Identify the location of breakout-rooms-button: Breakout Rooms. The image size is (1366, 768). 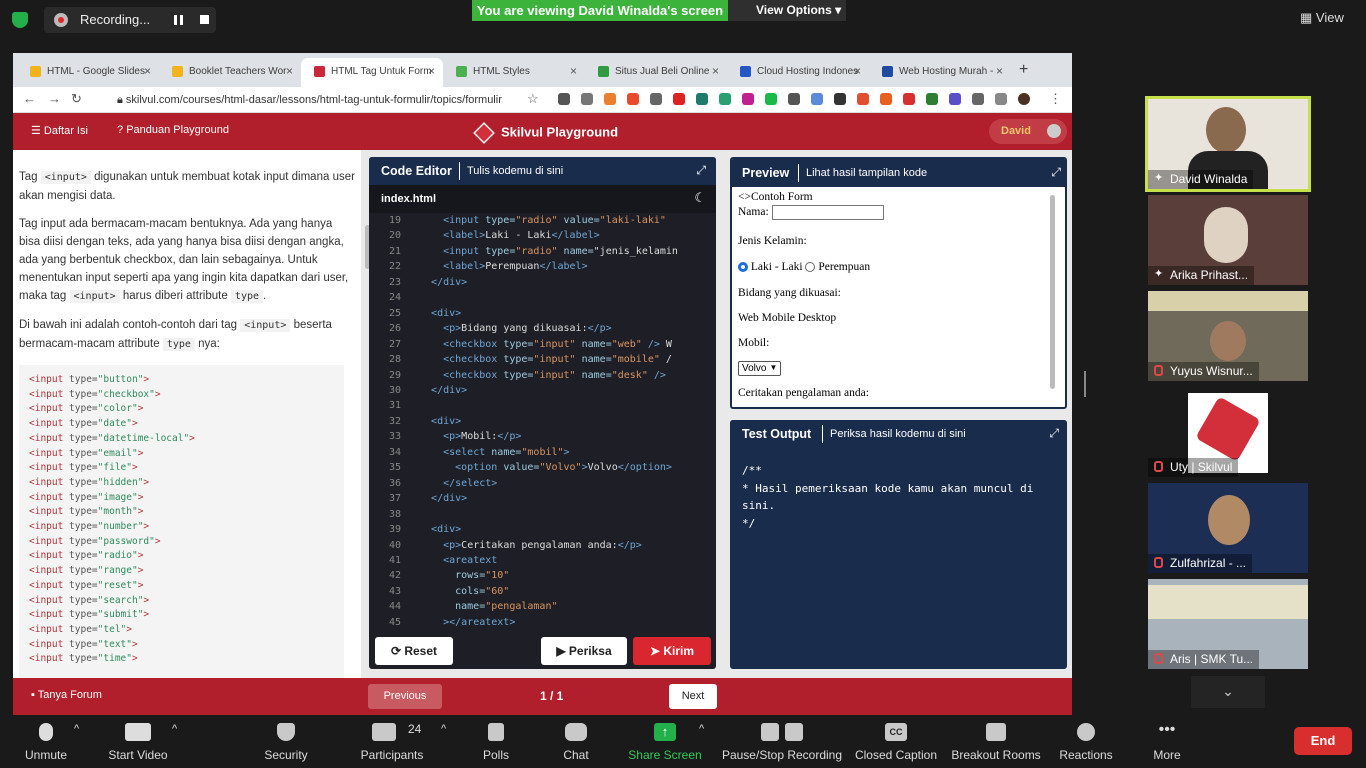
(996, 741).